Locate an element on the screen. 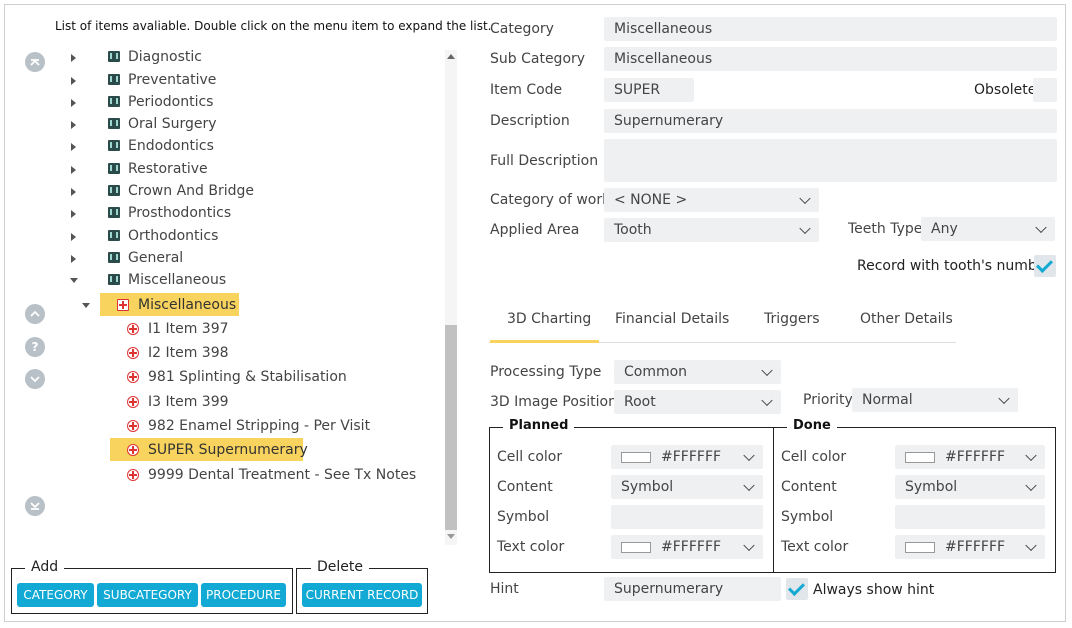 This screenshot has height=628, width=1072. add-subcategory-button: SUBCATEGORY is located at coordinates (147, 595).